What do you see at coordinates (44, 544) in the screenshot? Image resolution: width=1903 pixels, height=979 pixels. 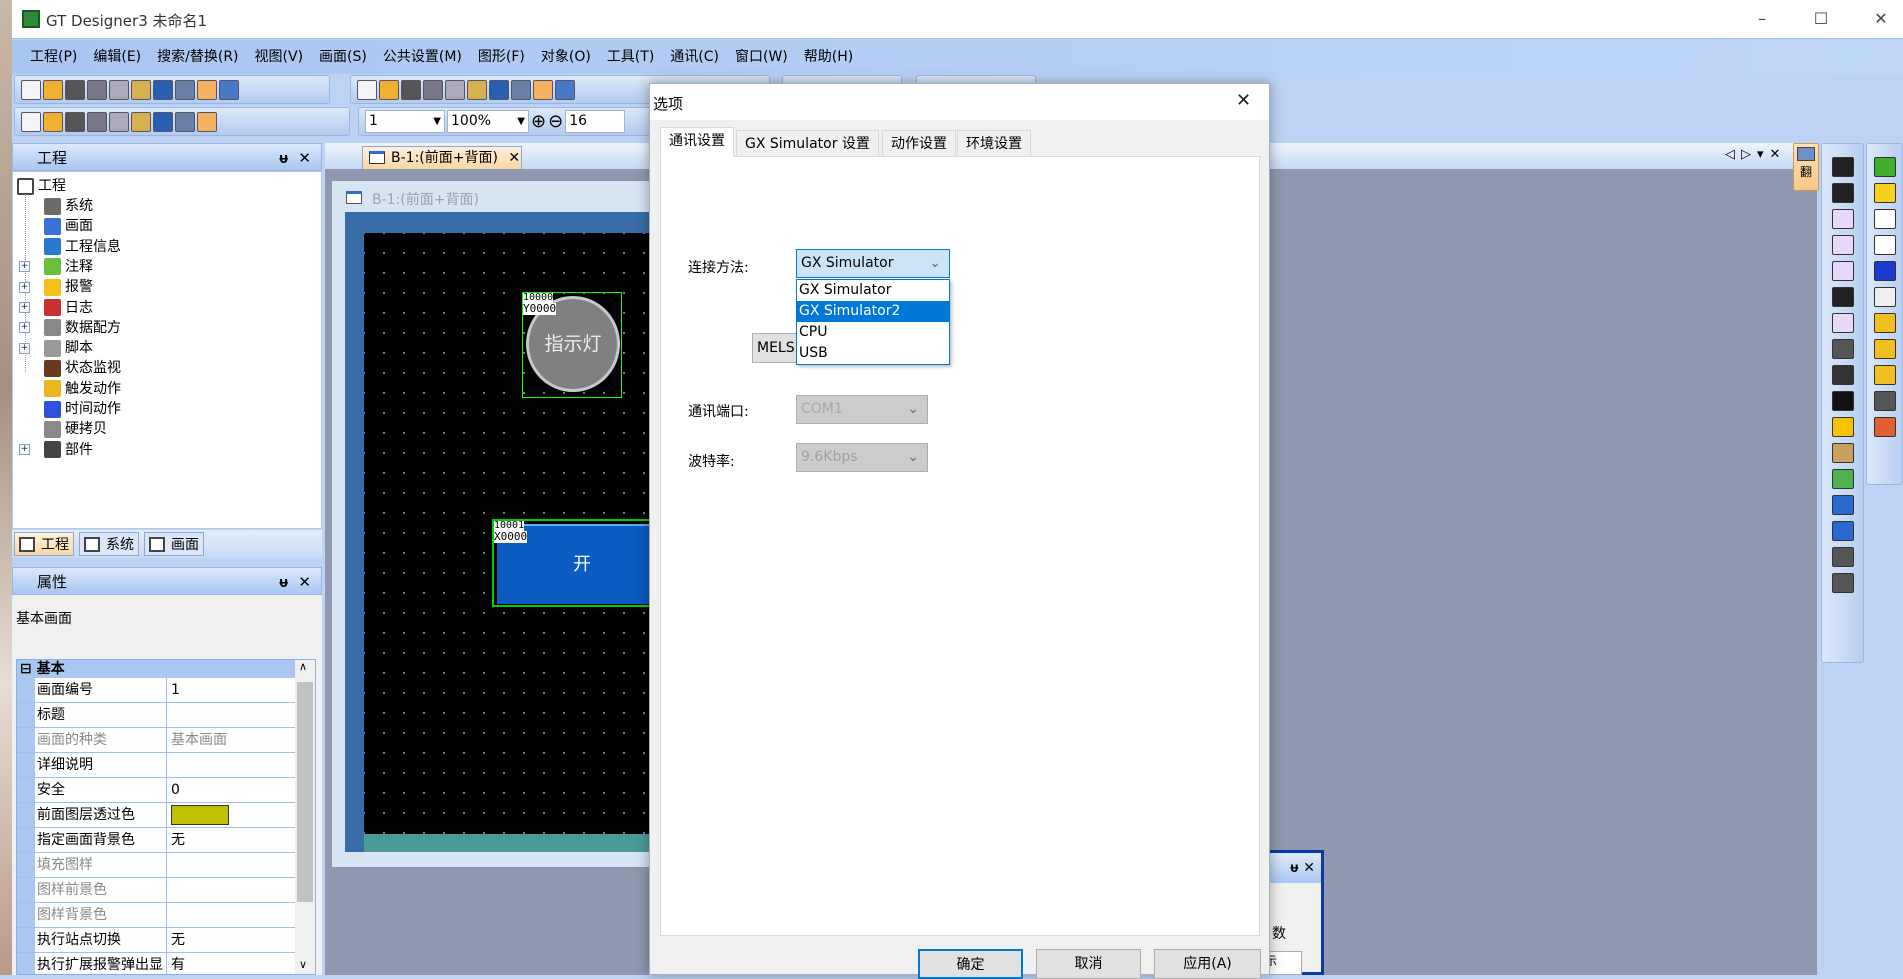 I see `panel-tab: 工程` at bounding box center [44, 544].